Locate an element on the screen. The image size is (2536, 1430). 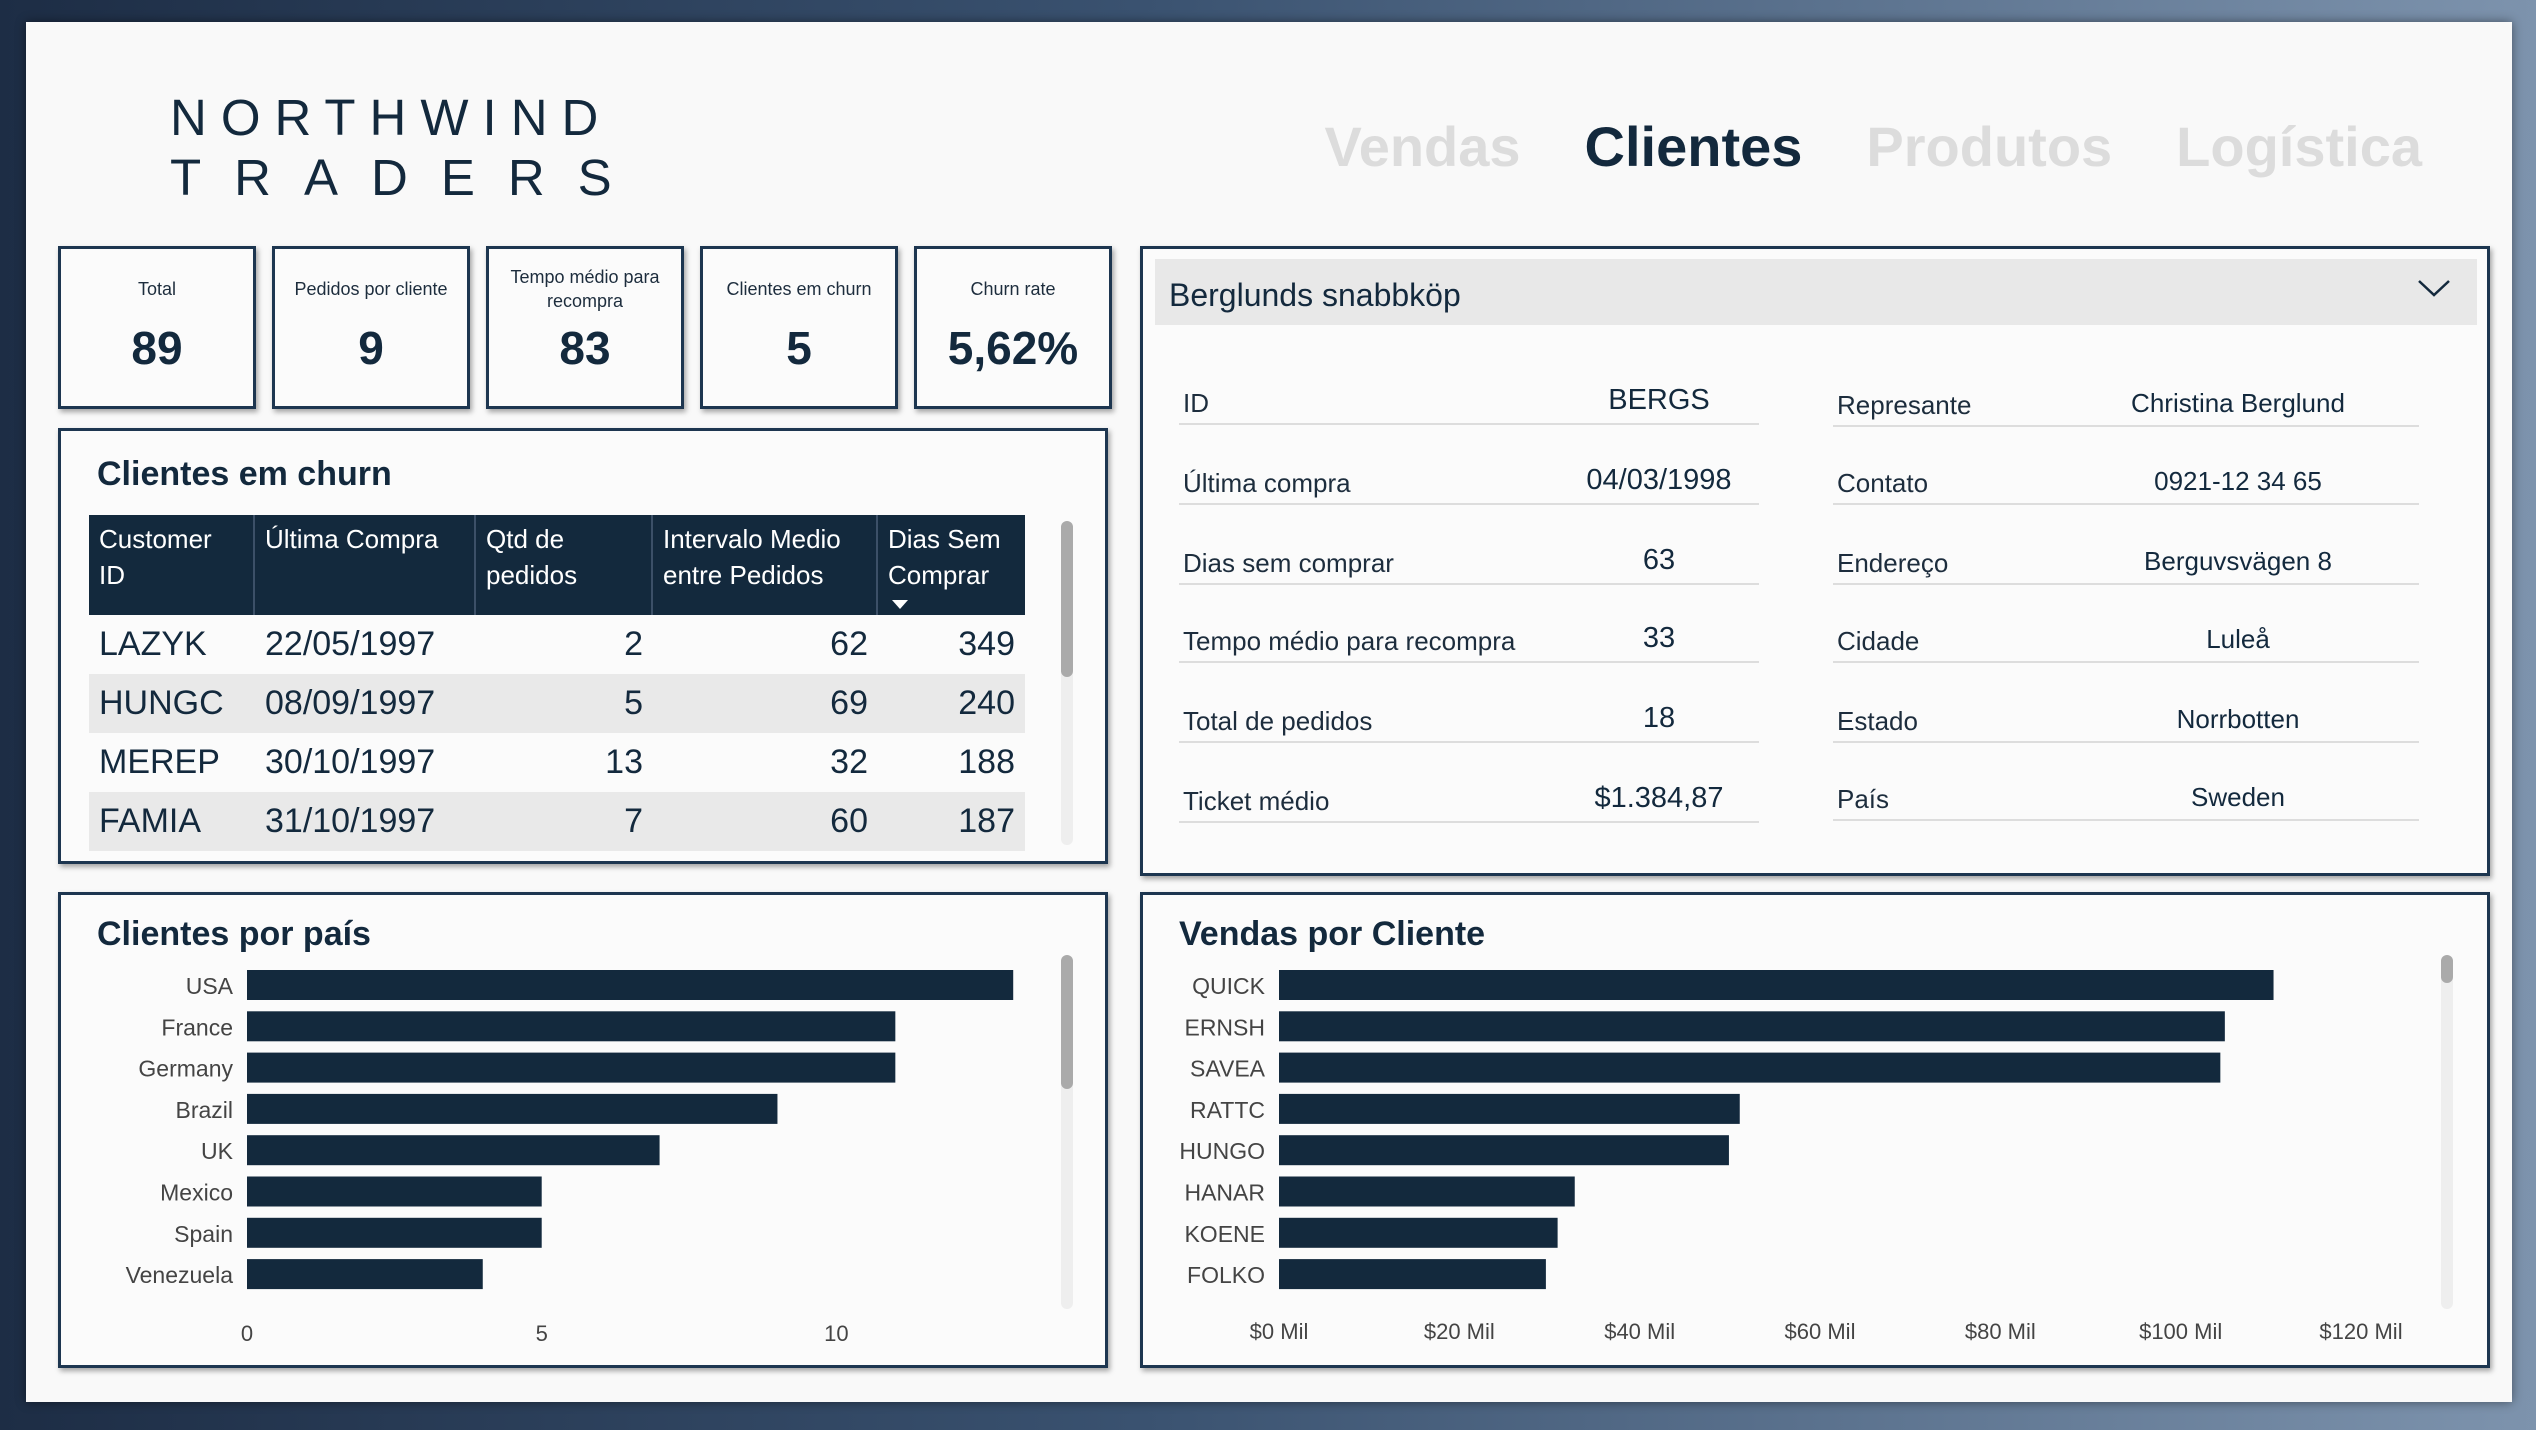
detail-value: Christina Berglund is located at coordinates (2238, 403).